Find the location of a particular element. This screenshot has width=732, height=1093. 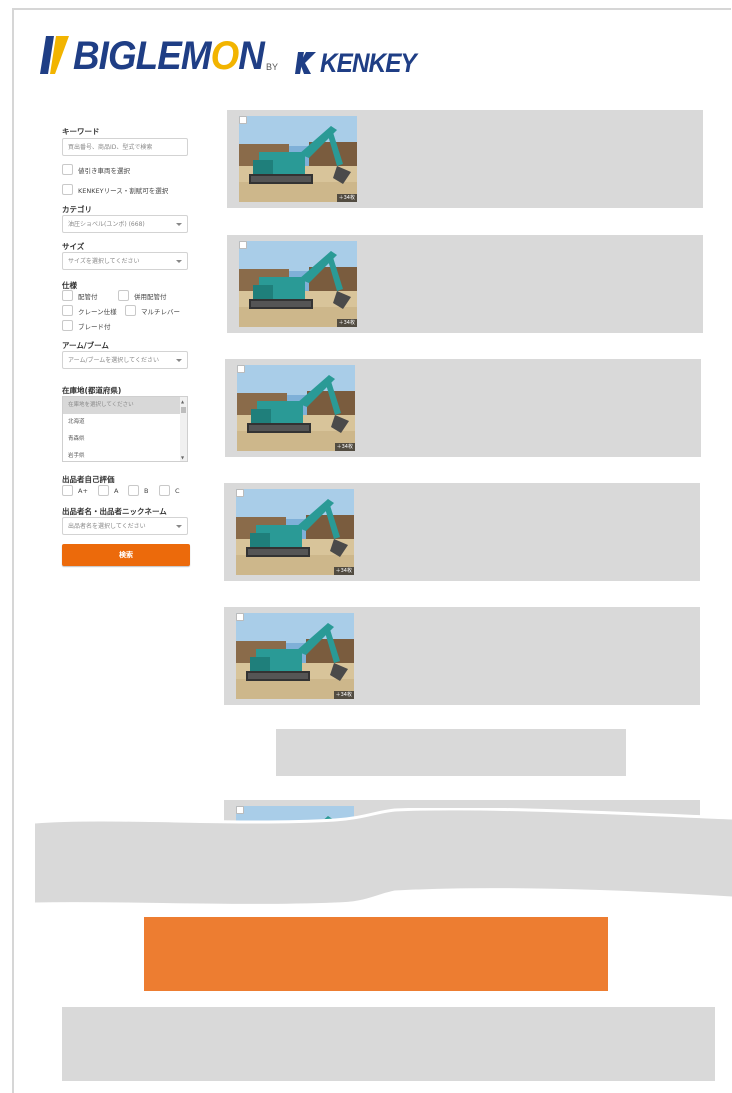

discount-checkbox: 値引き車両を選択 is located at coordinates (96, 169).